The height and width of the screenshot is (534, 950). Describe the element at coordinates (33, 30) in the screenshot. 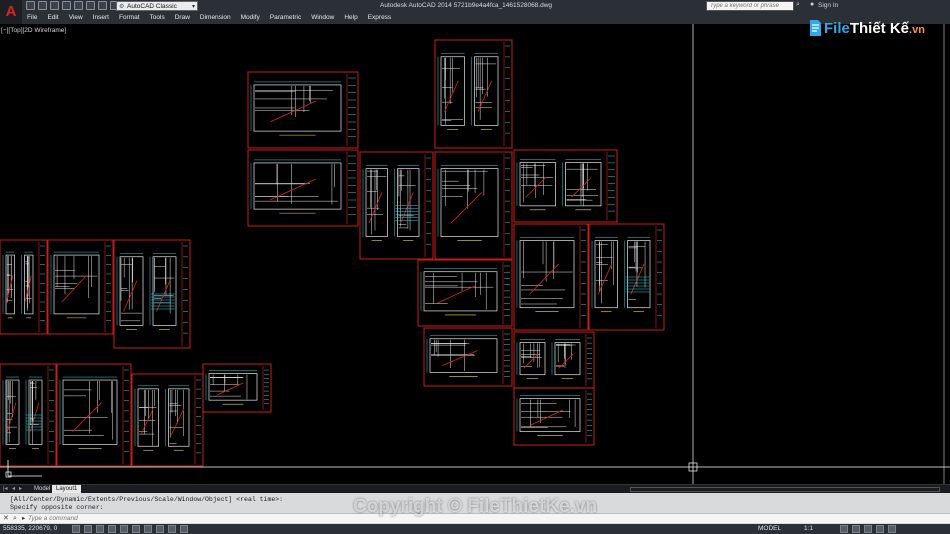

I see `viewport-controls: [−][Top][2D Wireframe]` at that location.